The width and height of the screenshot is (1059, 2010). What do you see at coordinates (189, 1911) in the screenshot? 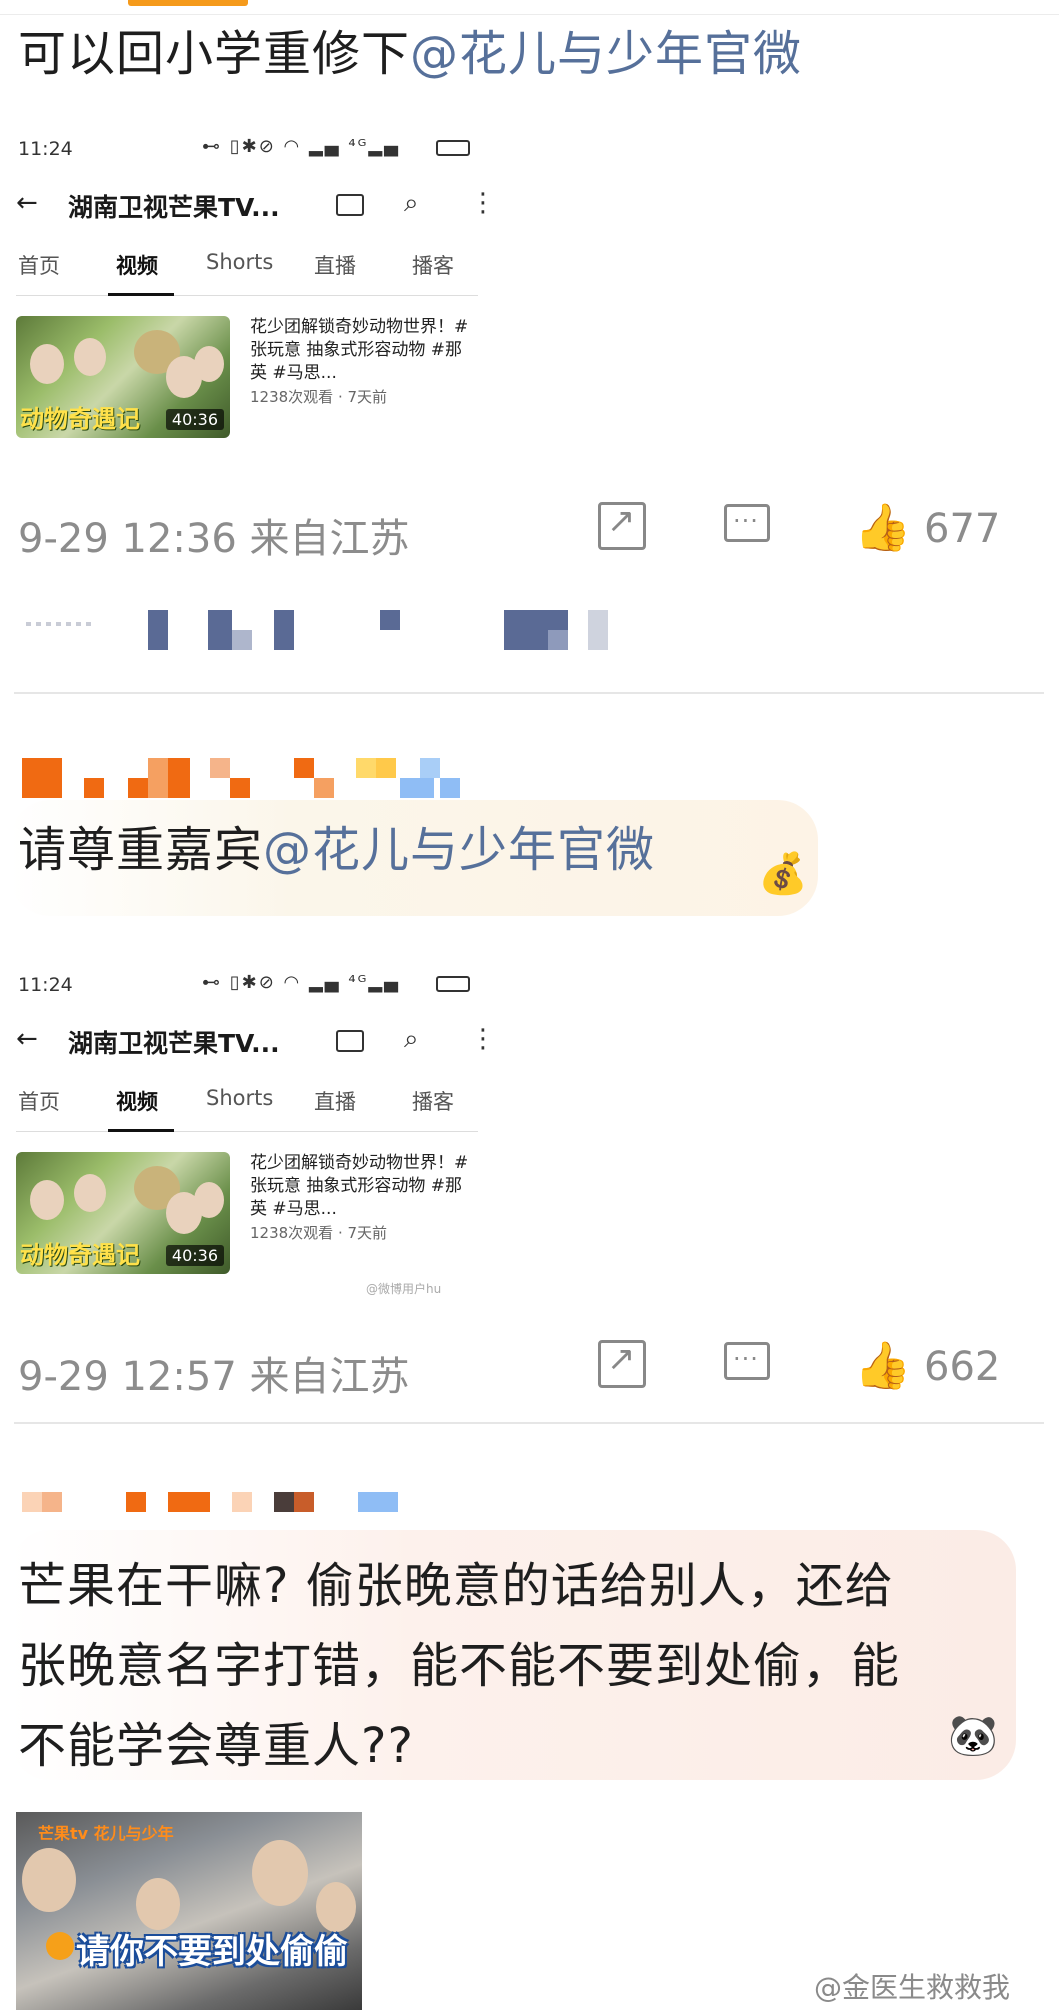
I see `post-3-video-thumbnail: 芒果tv 花儿与少年 请你不要到处偷偷` at bounding box center [189, 1911].